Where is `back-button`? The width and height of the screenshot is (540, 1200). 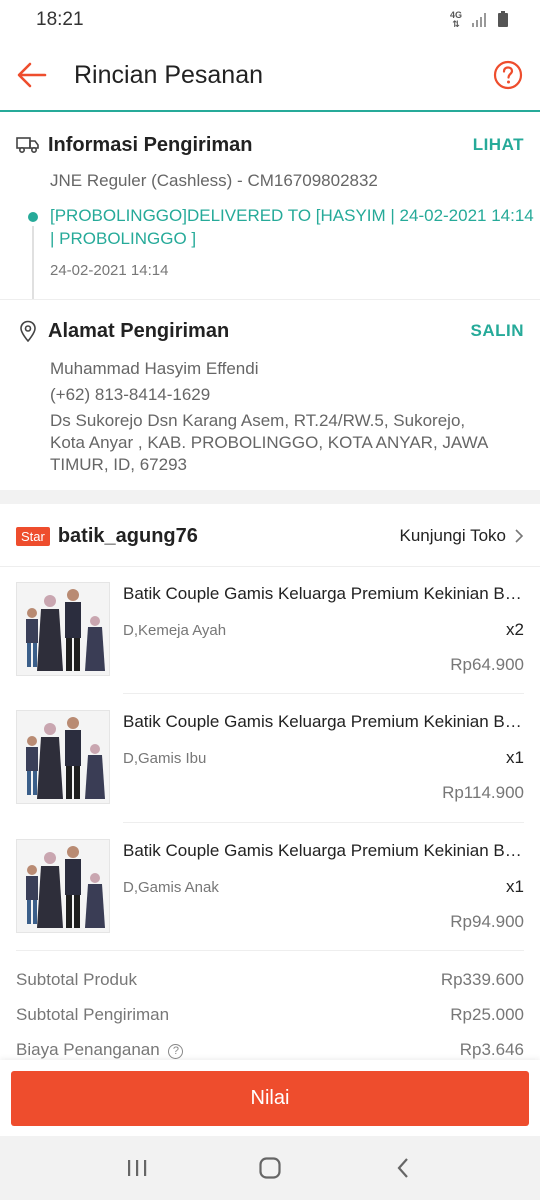 back-button is located at coordinates (32, 75).